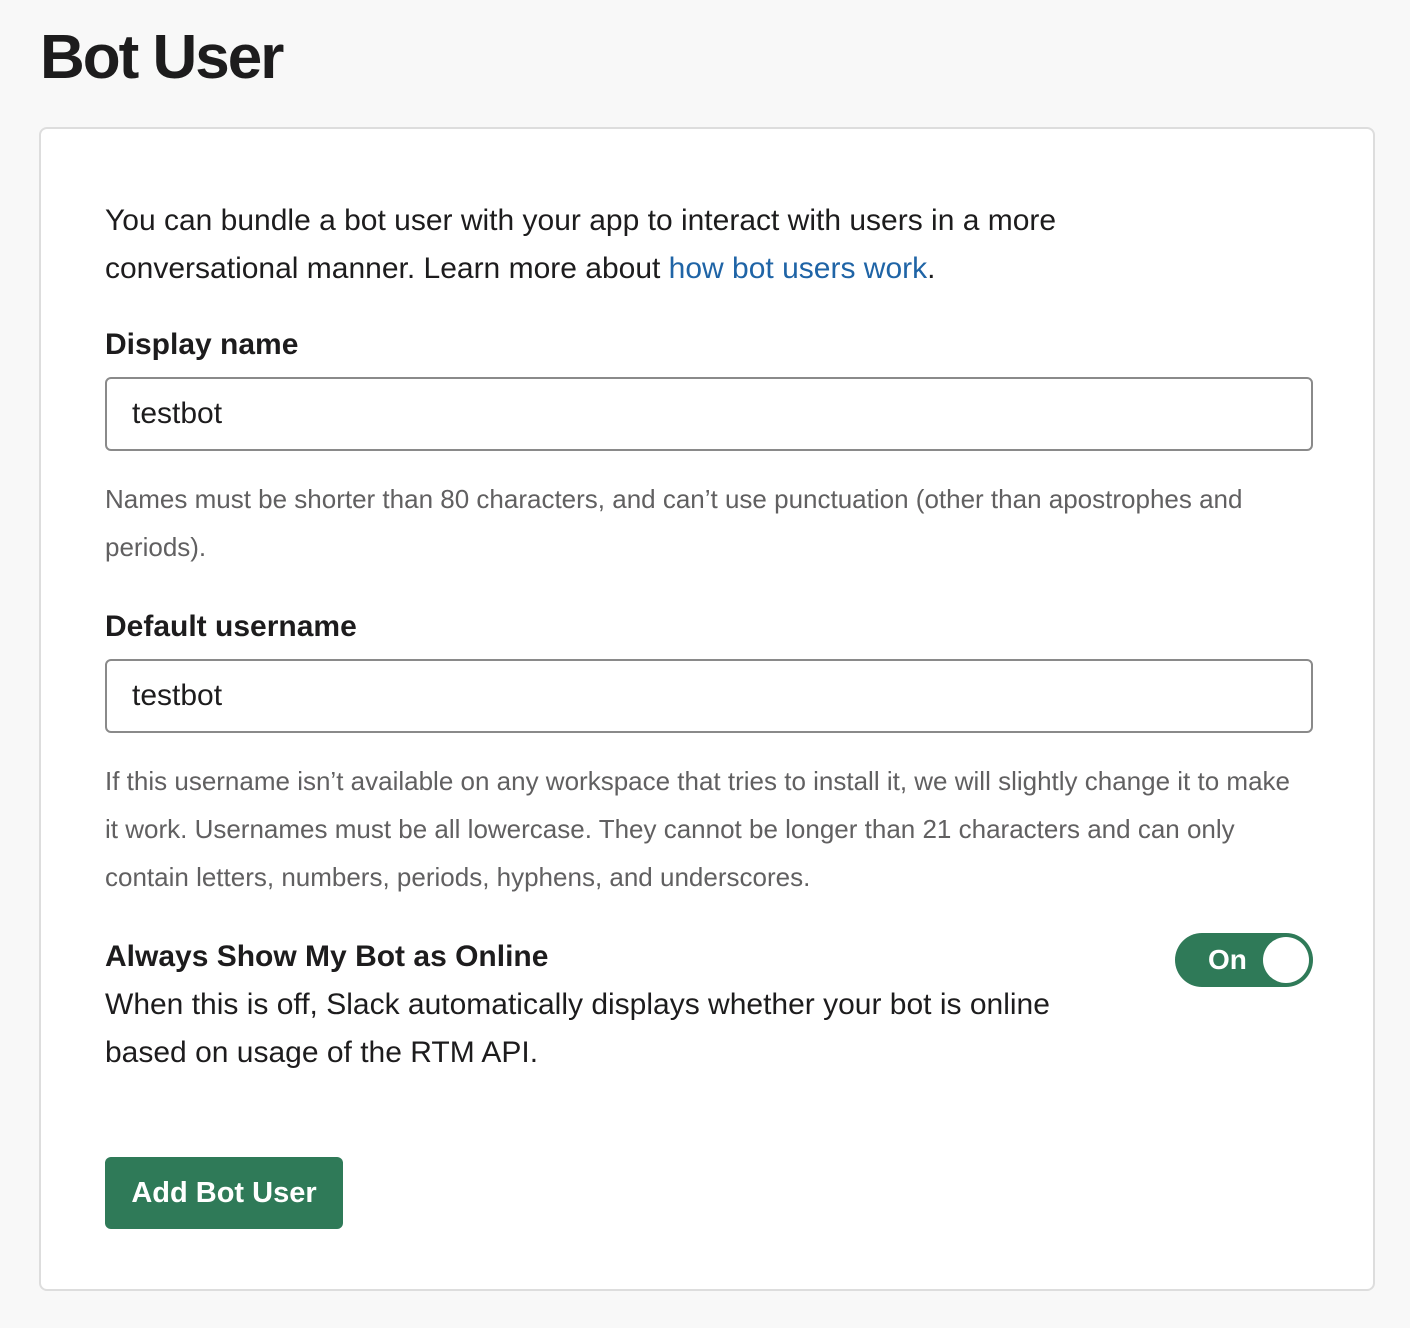  Describe the element at coordinates (202, 344) in the screenshot. I see `display-name-label: Display name` at that location.